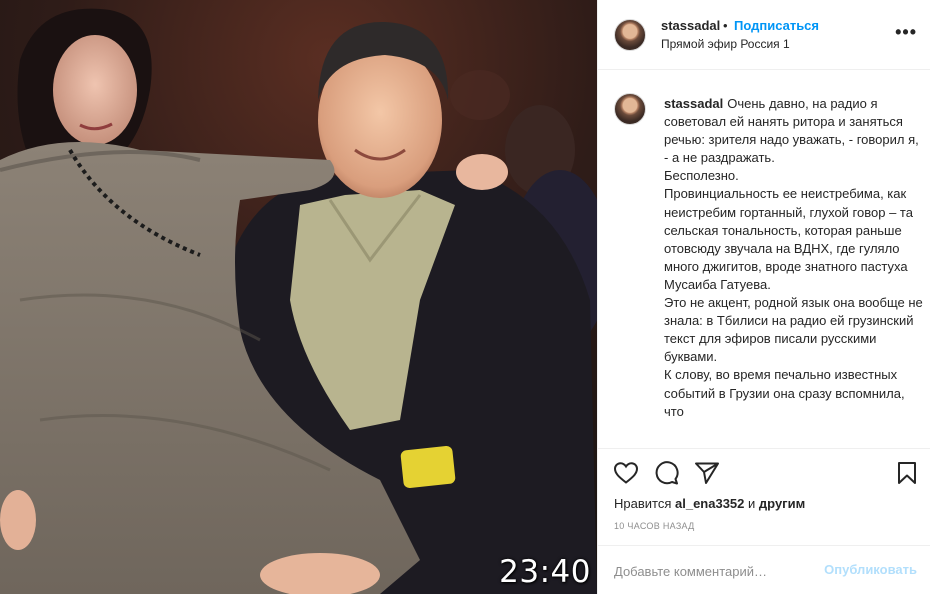 The width and height of the screenshot is (930, 594). Describe the element at coordinates (752, 503) in the screenshot. I see `likes-conjunction: и` at that location.